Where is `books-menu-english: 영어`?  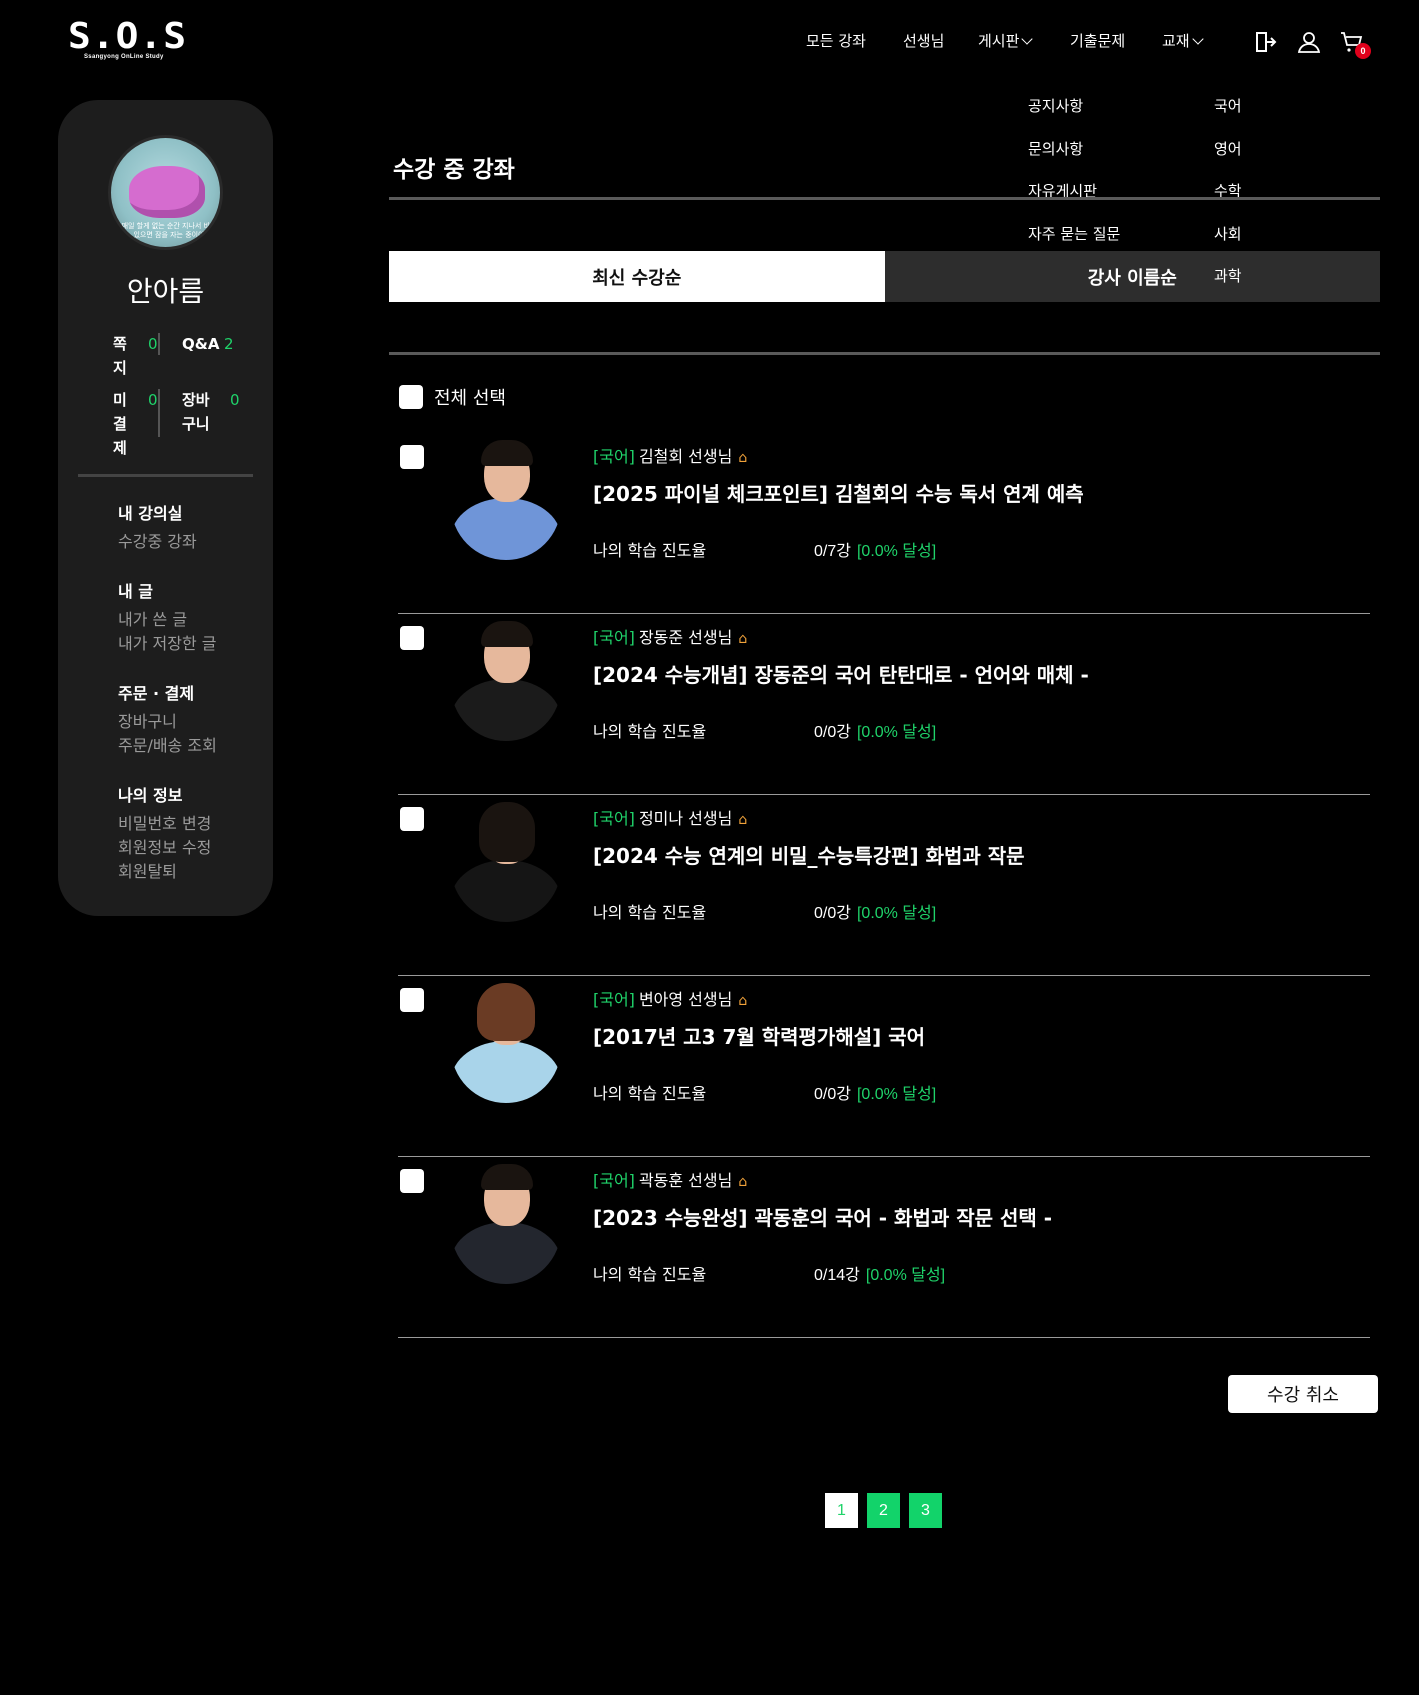 books-menu-english: 영어 is located at coordinates (1228, 148).